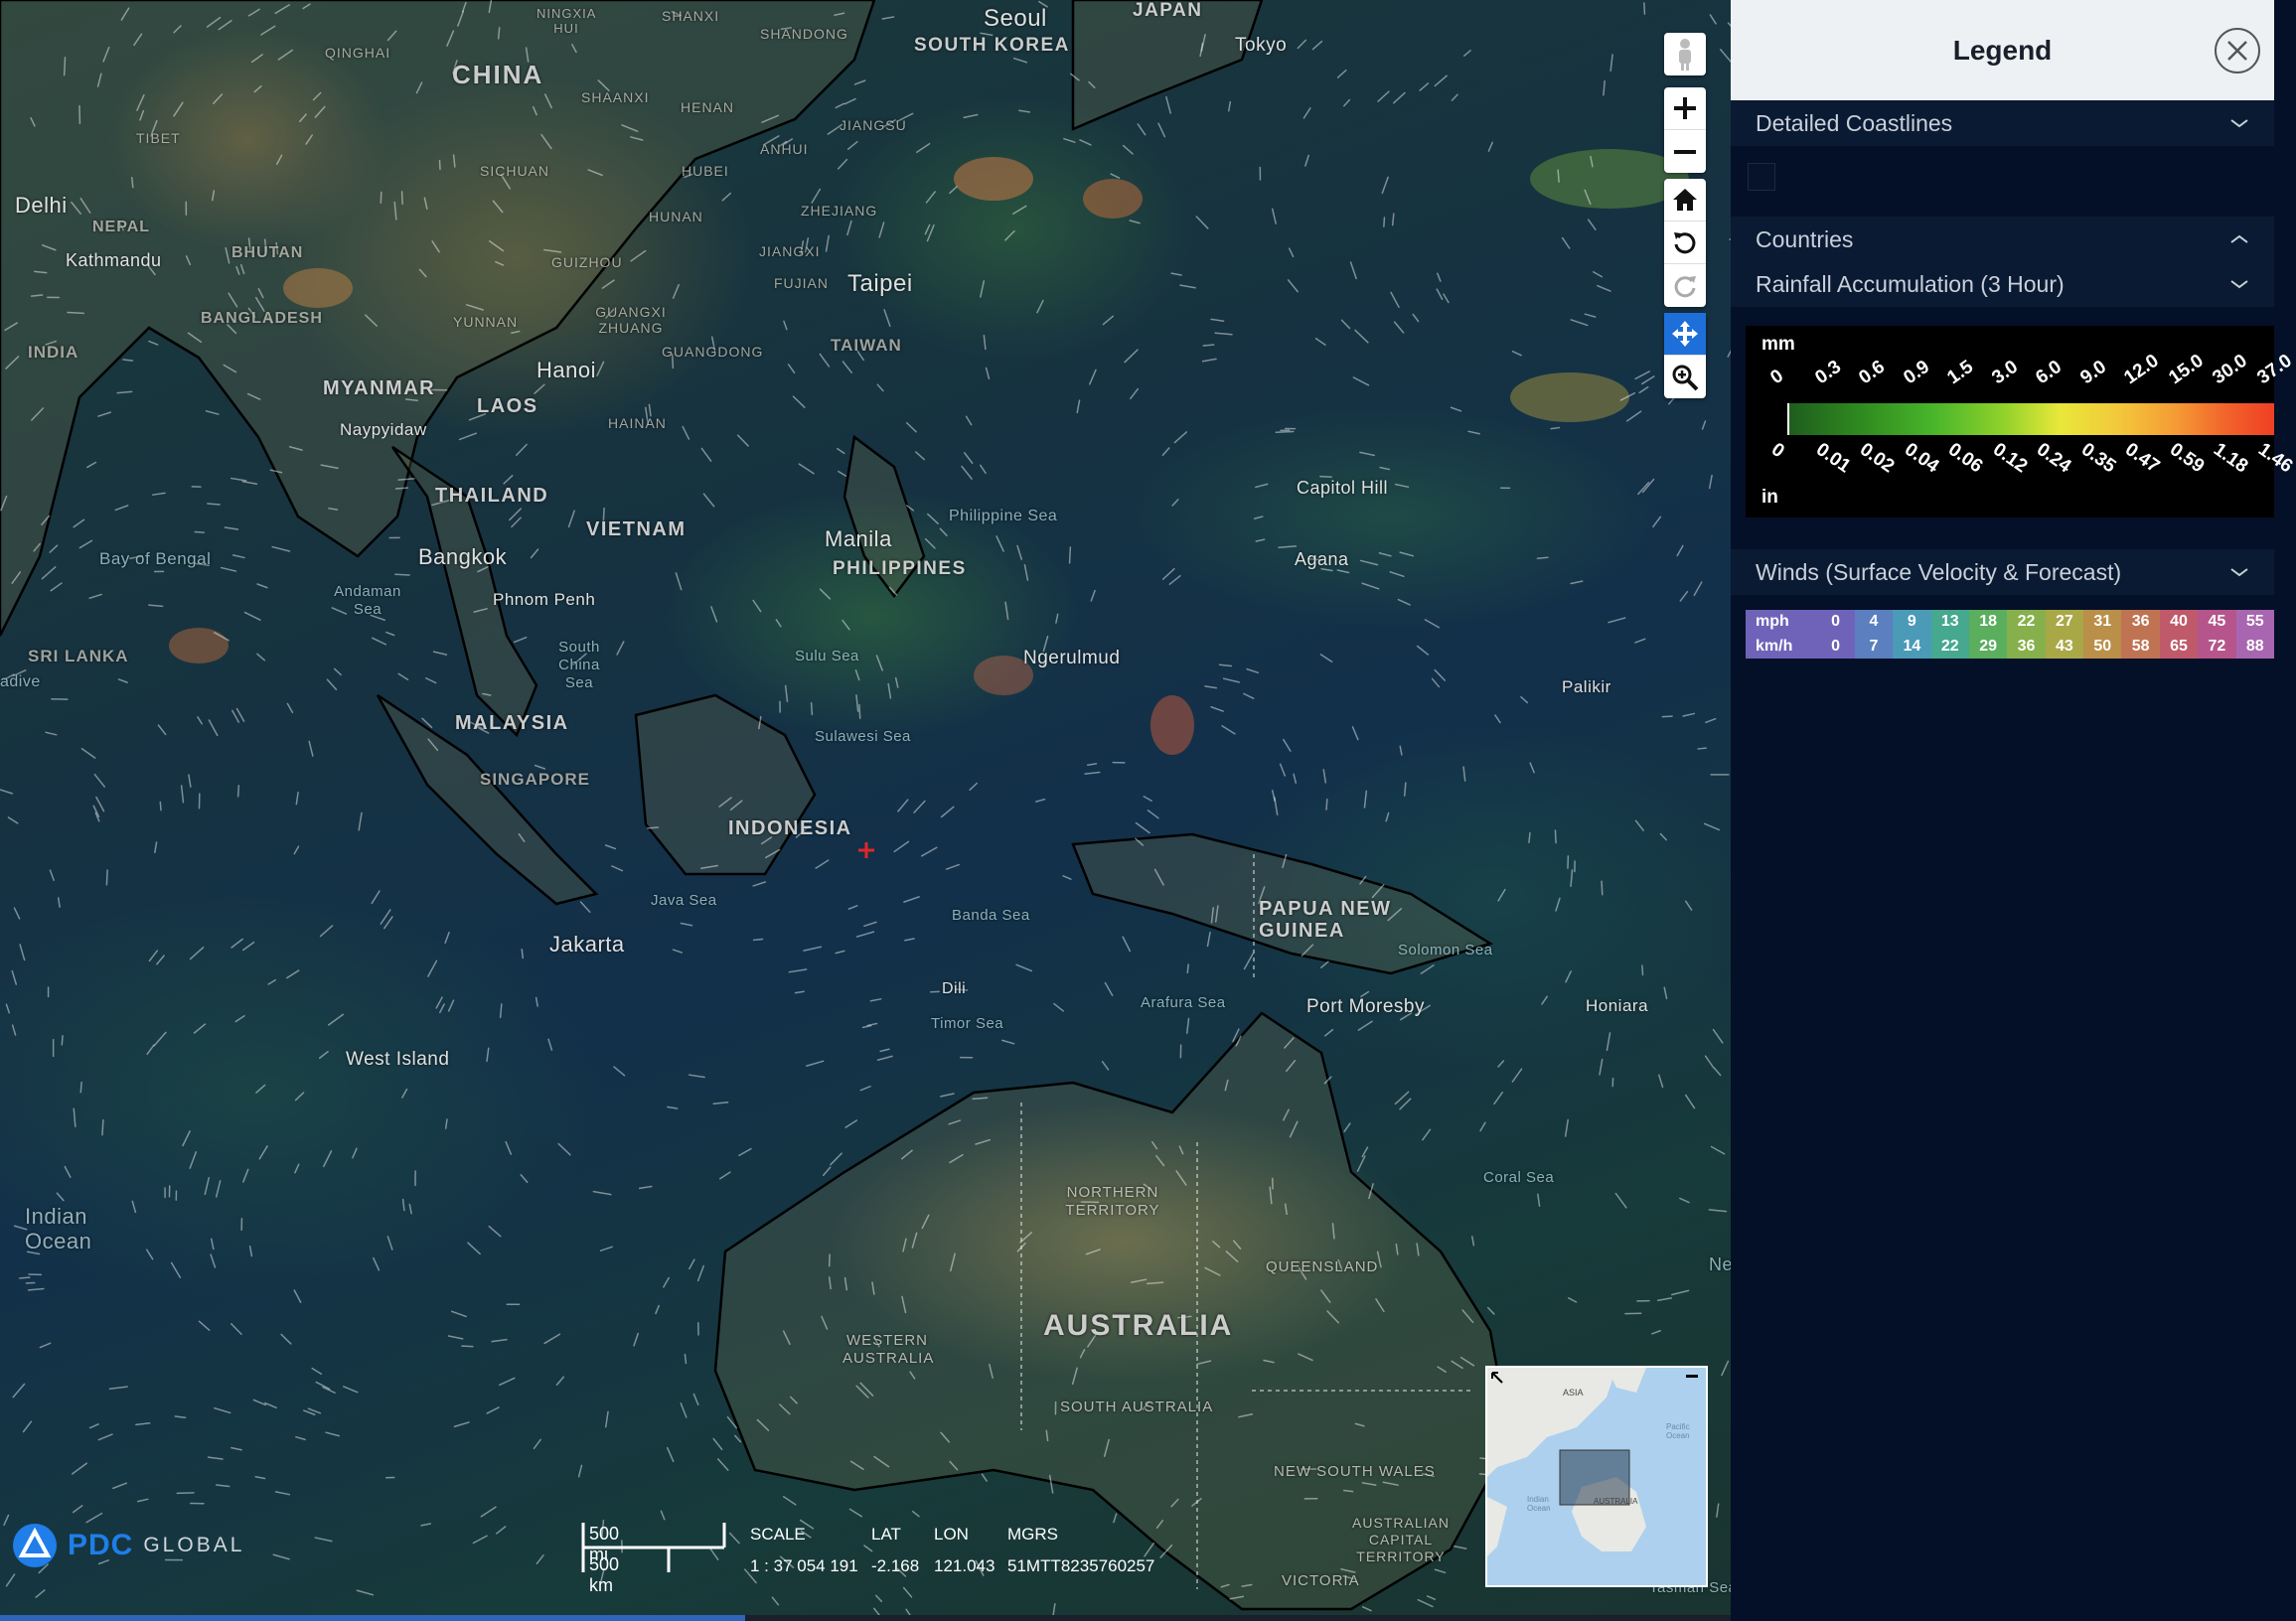  Describe the element at coordinates (587, 262) in the screenshot. I see `map-label-region: GUIZHOU` at that location.